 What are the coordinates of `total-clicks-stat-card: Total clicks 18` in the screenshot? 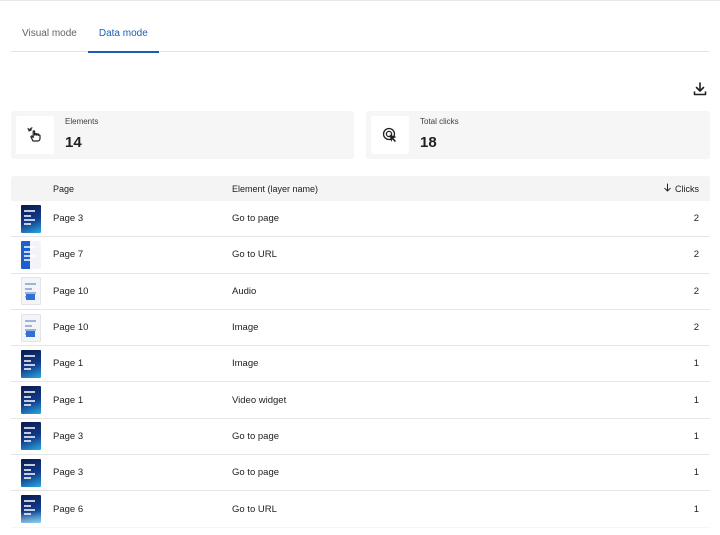 It's located at (538, 135).